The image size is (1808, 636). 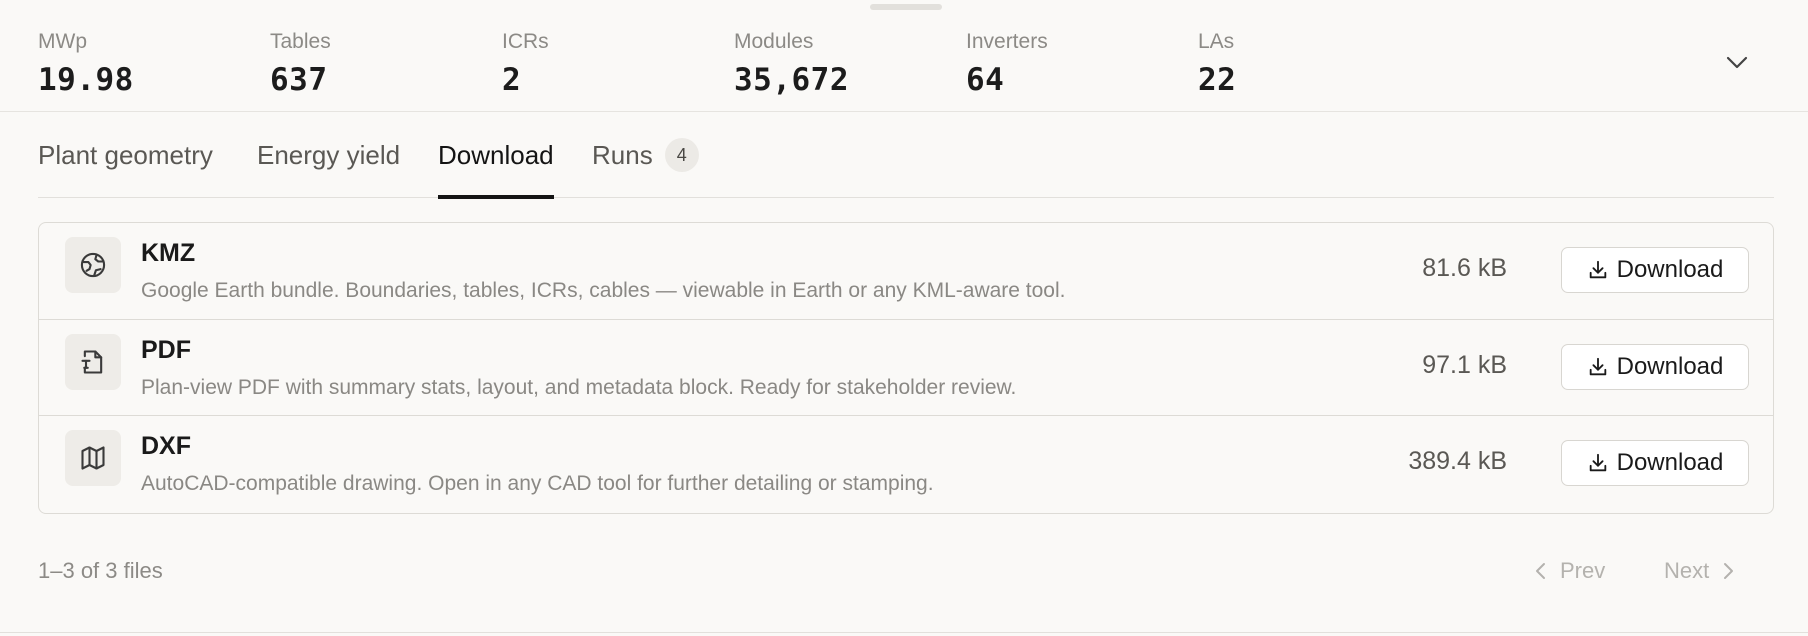 I want to click on tab-label: Runs, so click(x=622, y=154).